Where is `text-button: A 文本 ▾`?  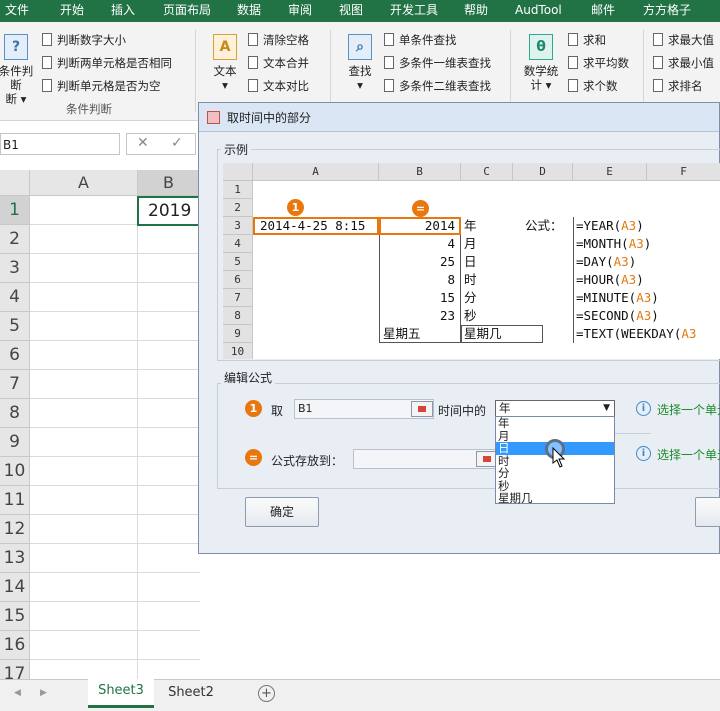 text-button: A 文本 ▾ is located at coordinates (225, 63).